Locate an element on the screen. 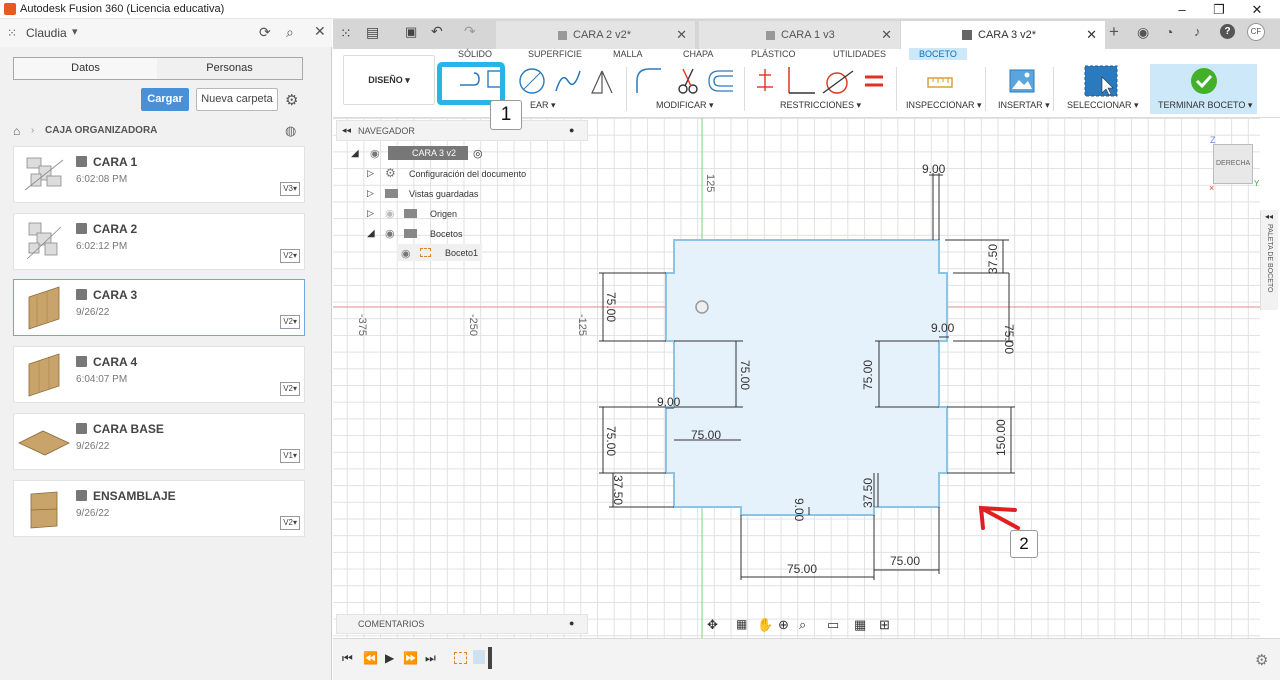 The width and height of the screenshot is (1280, 680). tab-utilidades: UTILIDADES is located at coordinates (859, 54).